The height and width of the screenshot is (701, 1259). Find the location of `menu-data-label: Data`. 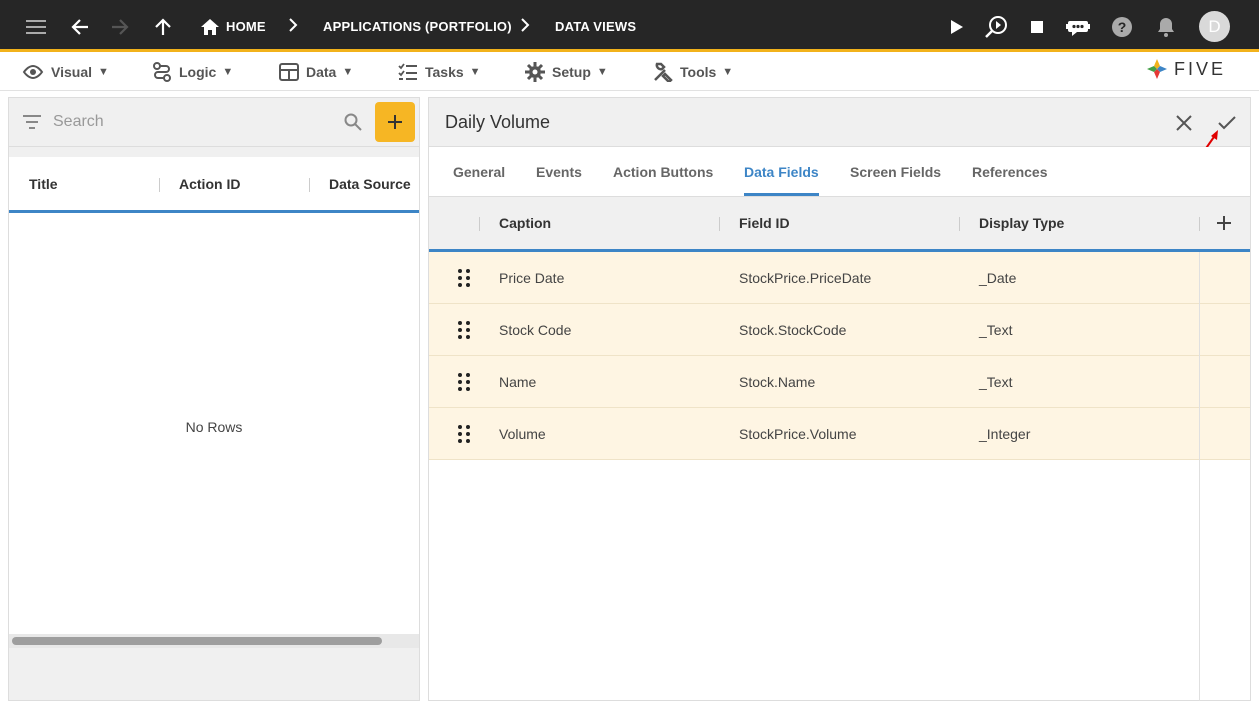

menu-data-label: Data is located at coordinates (321, 72).